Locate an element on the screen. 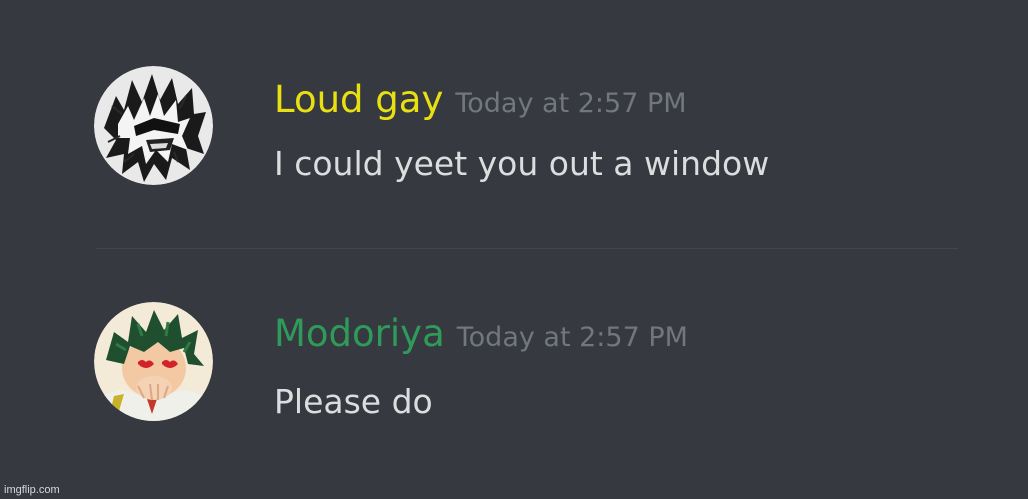  watermark: imgflip.com is located at coordinates (32, 490).